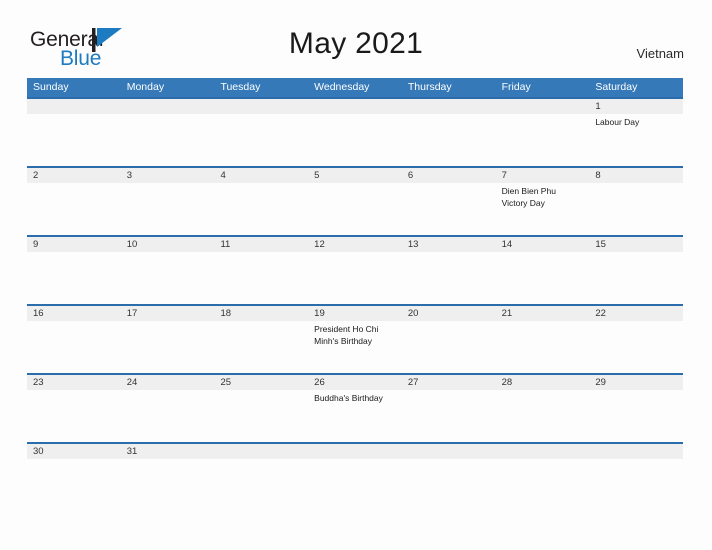  Describe the element at coordinates (636, 201) in the screenshot. I see `day-cell: 8` at that location.